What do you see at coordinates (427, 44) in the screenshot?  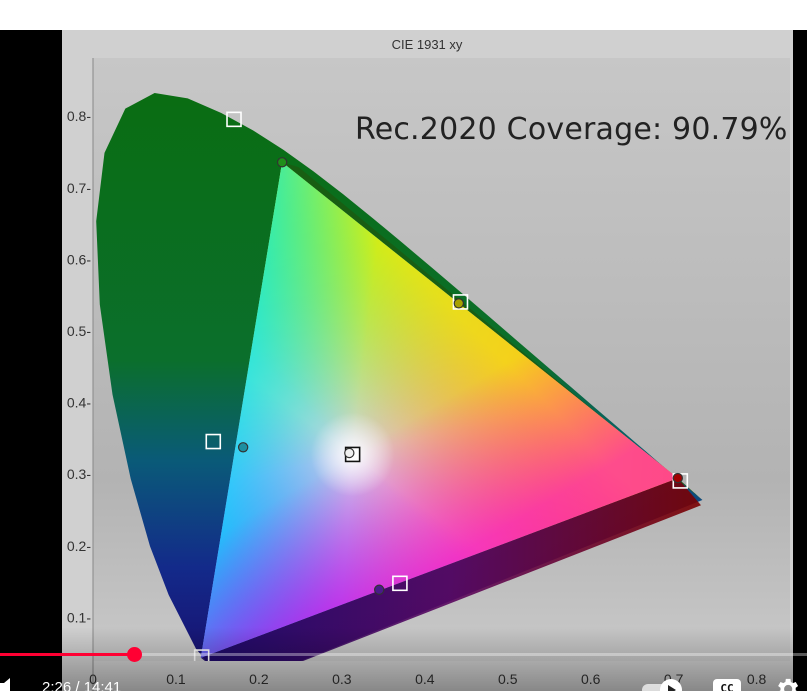 I see `chart-title: CIE 1931 xy` at bounding box center [427, 44].